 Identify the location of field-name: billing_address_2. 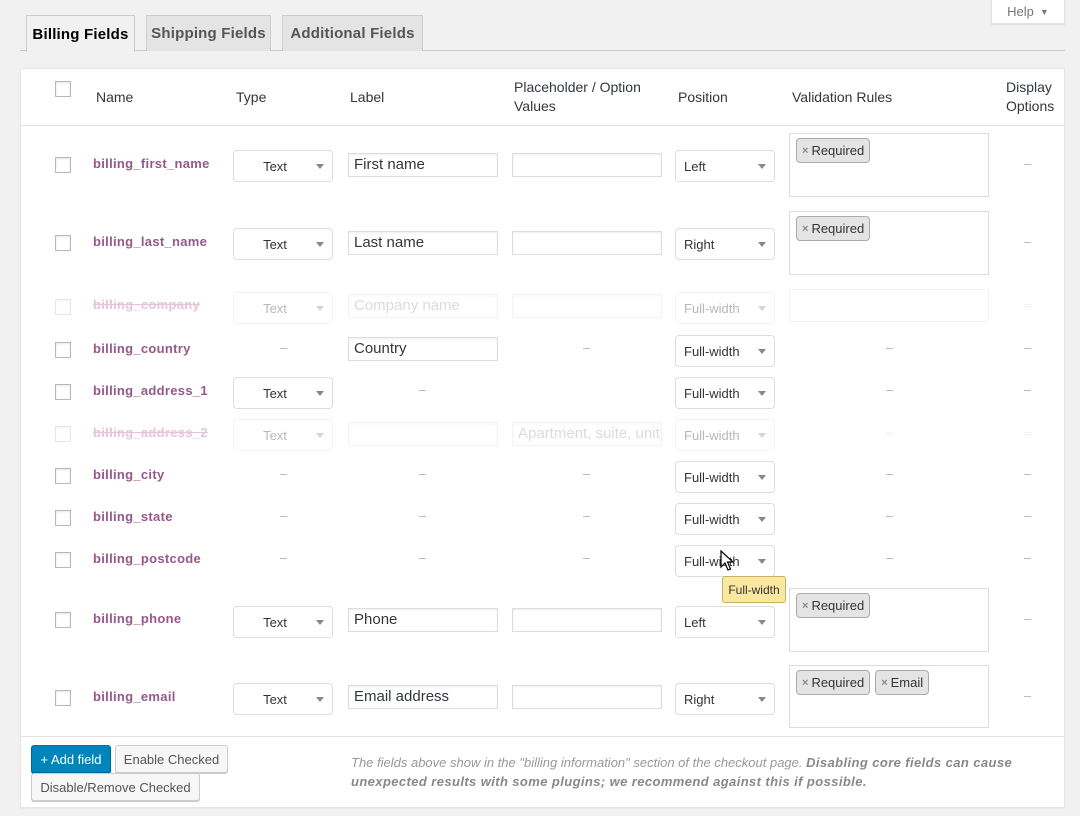
(150, 432).